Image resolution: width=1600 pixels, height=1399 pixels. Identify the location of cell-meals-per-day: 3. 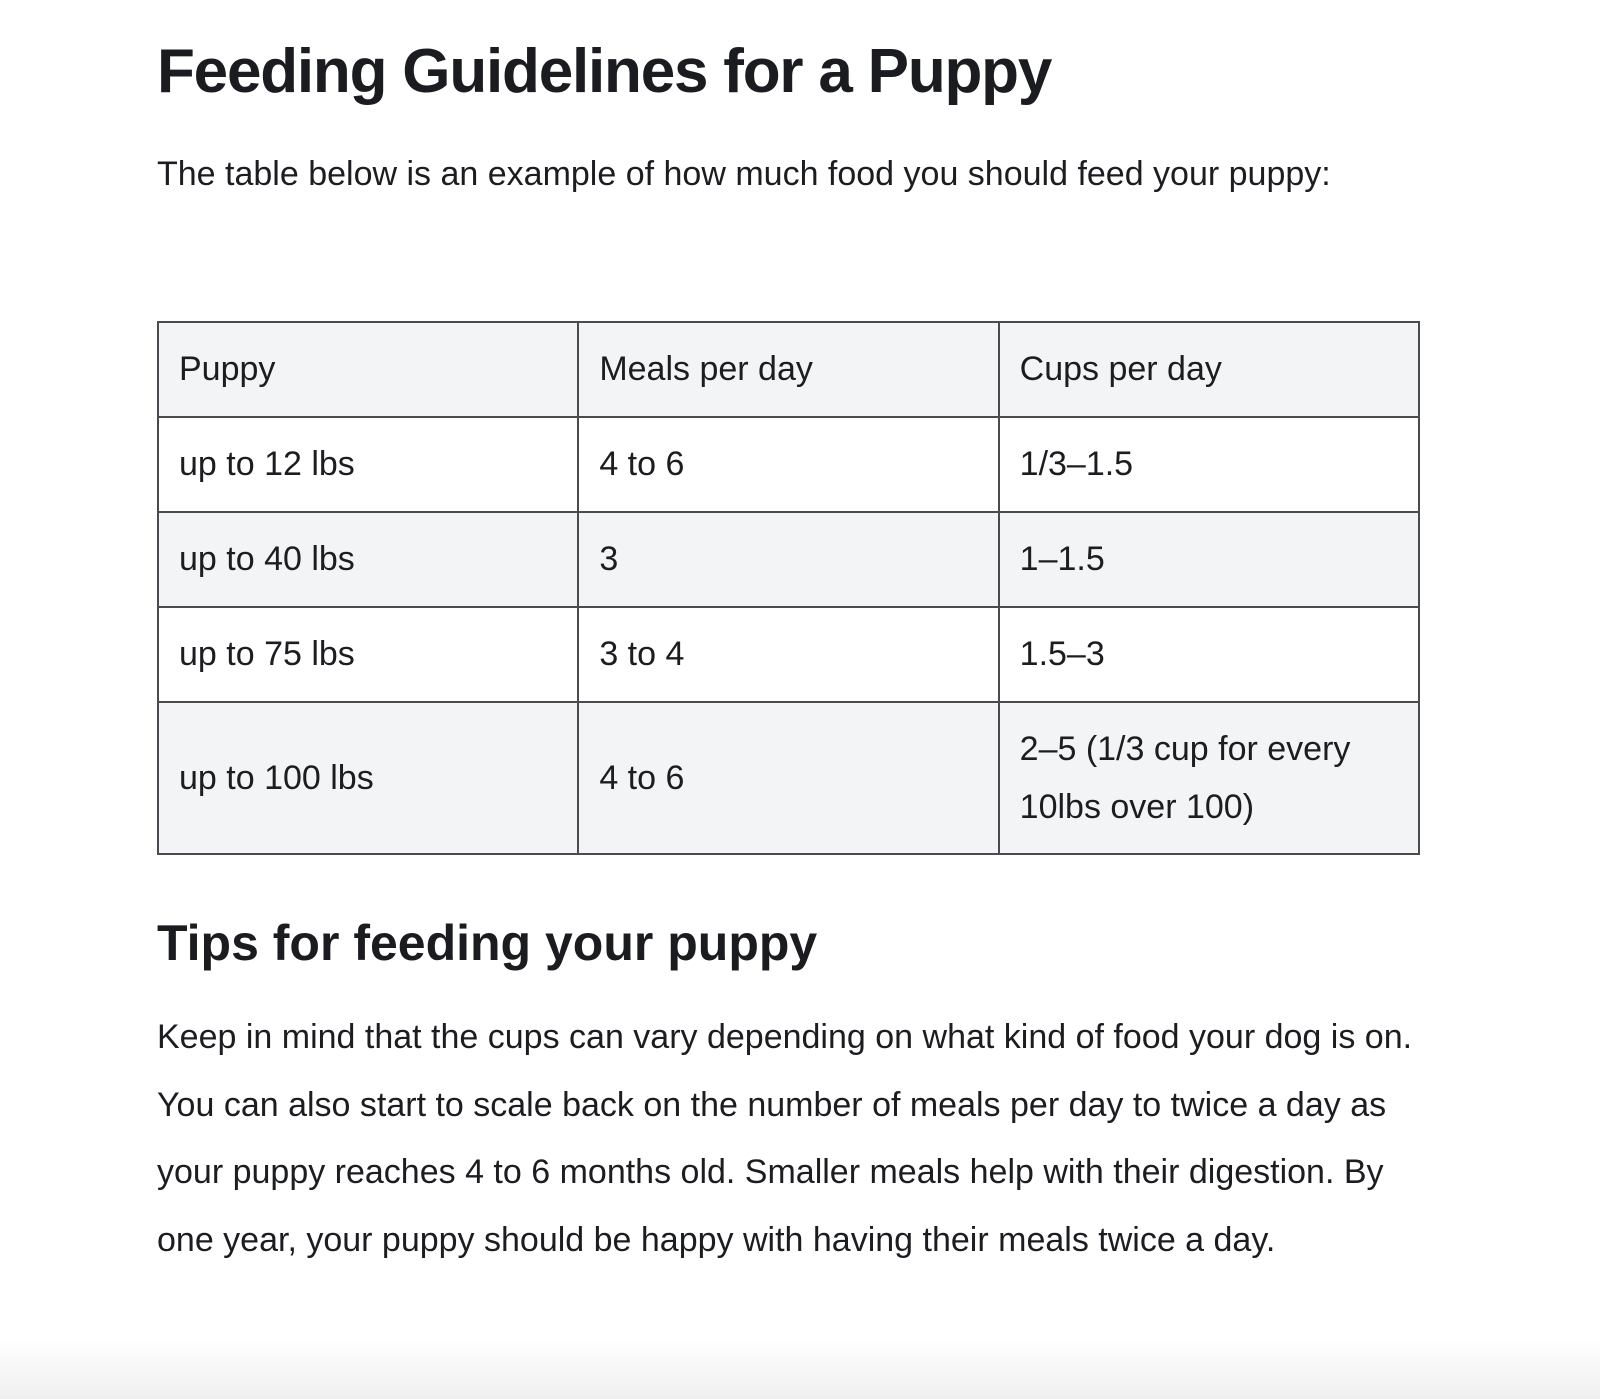
(788, 559).